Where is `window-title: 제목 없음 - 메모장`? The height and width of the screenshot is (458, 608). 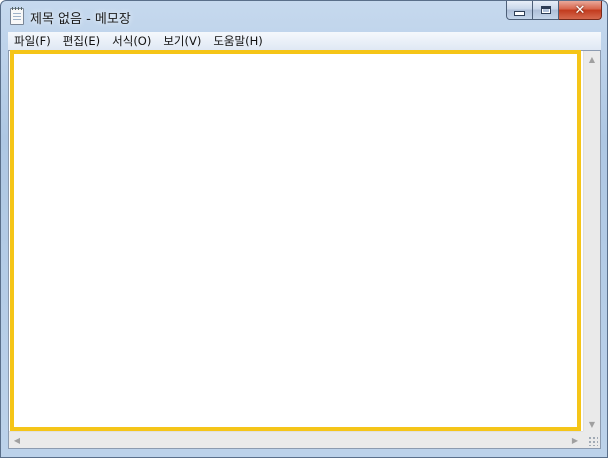 window-title: 제목 없음 - 메모장 is located at coordinates (80, 19).